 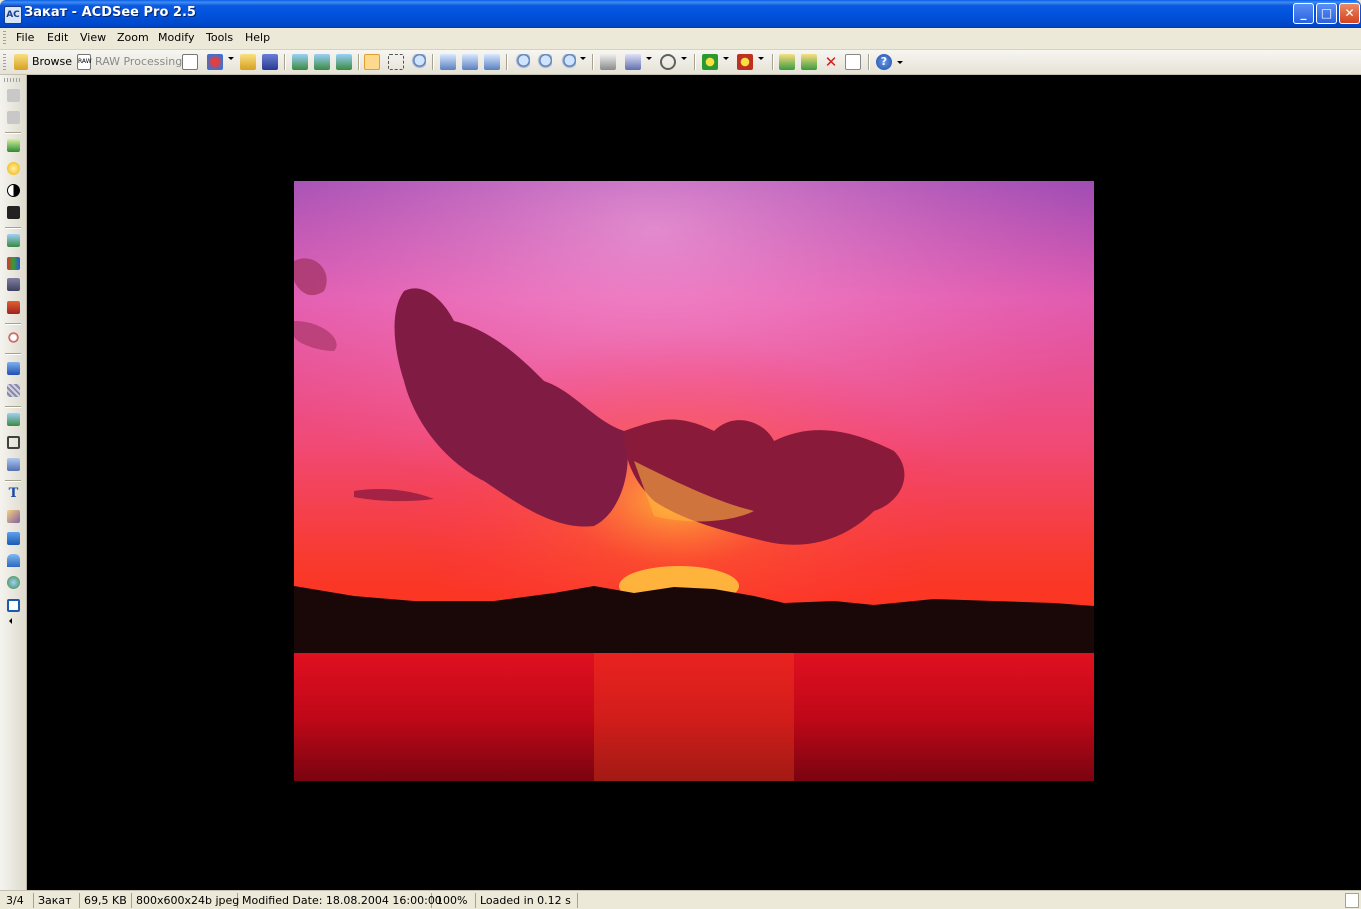 What do you see at coordinates (270, 62) in the screenshot?
I see `save-icon` at bounding box center [270, 62].